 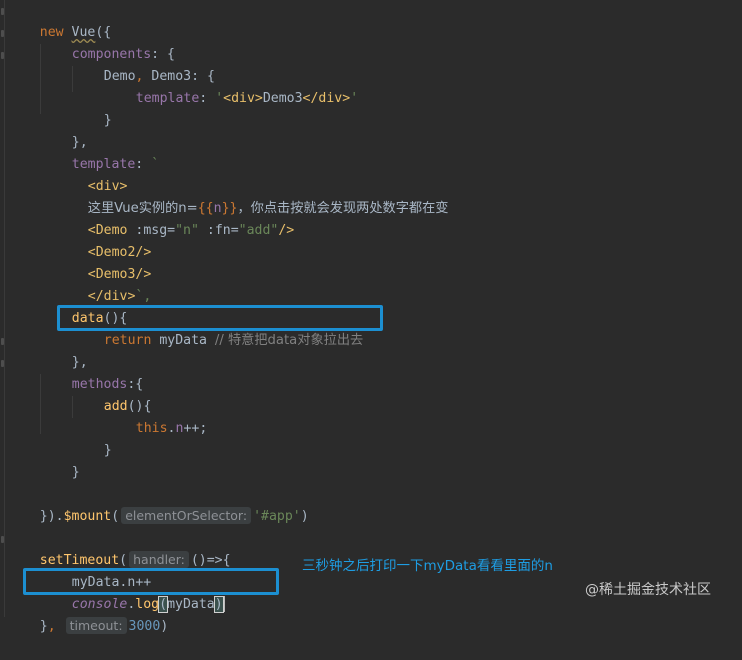 What do you see at coordinates (223, 604) in the screenshot?
I see `text-cursor` at bounding box center [223, 604].